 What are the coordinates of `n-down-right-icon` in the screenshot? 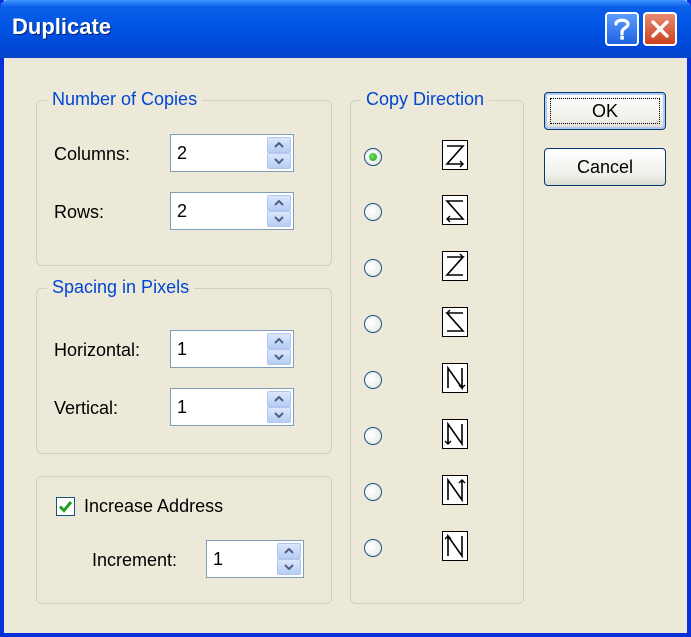 It's located at (455, 378).